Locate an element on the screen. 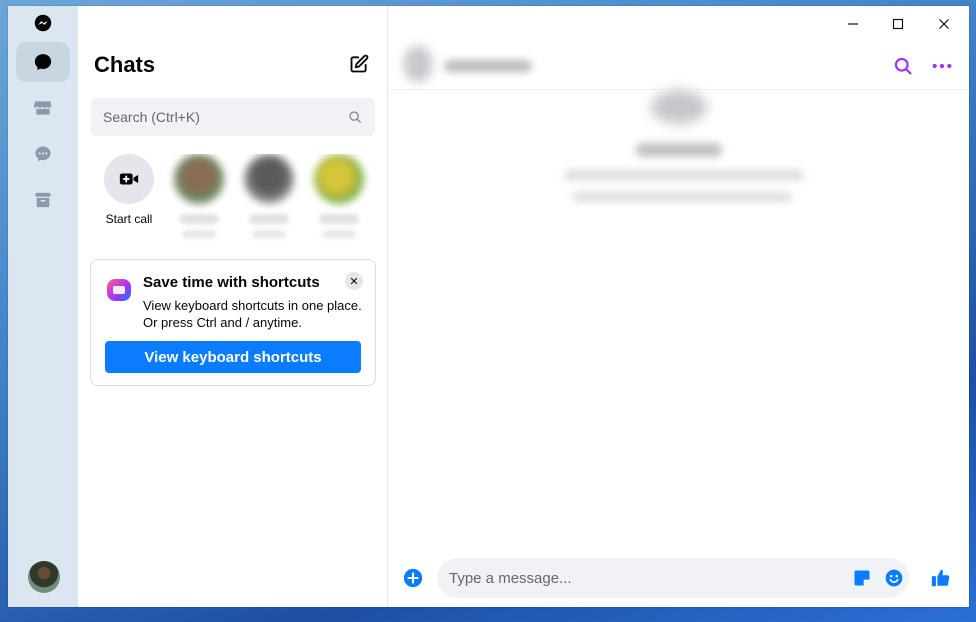  nav-archive-button is located at coordinates (43, 200).